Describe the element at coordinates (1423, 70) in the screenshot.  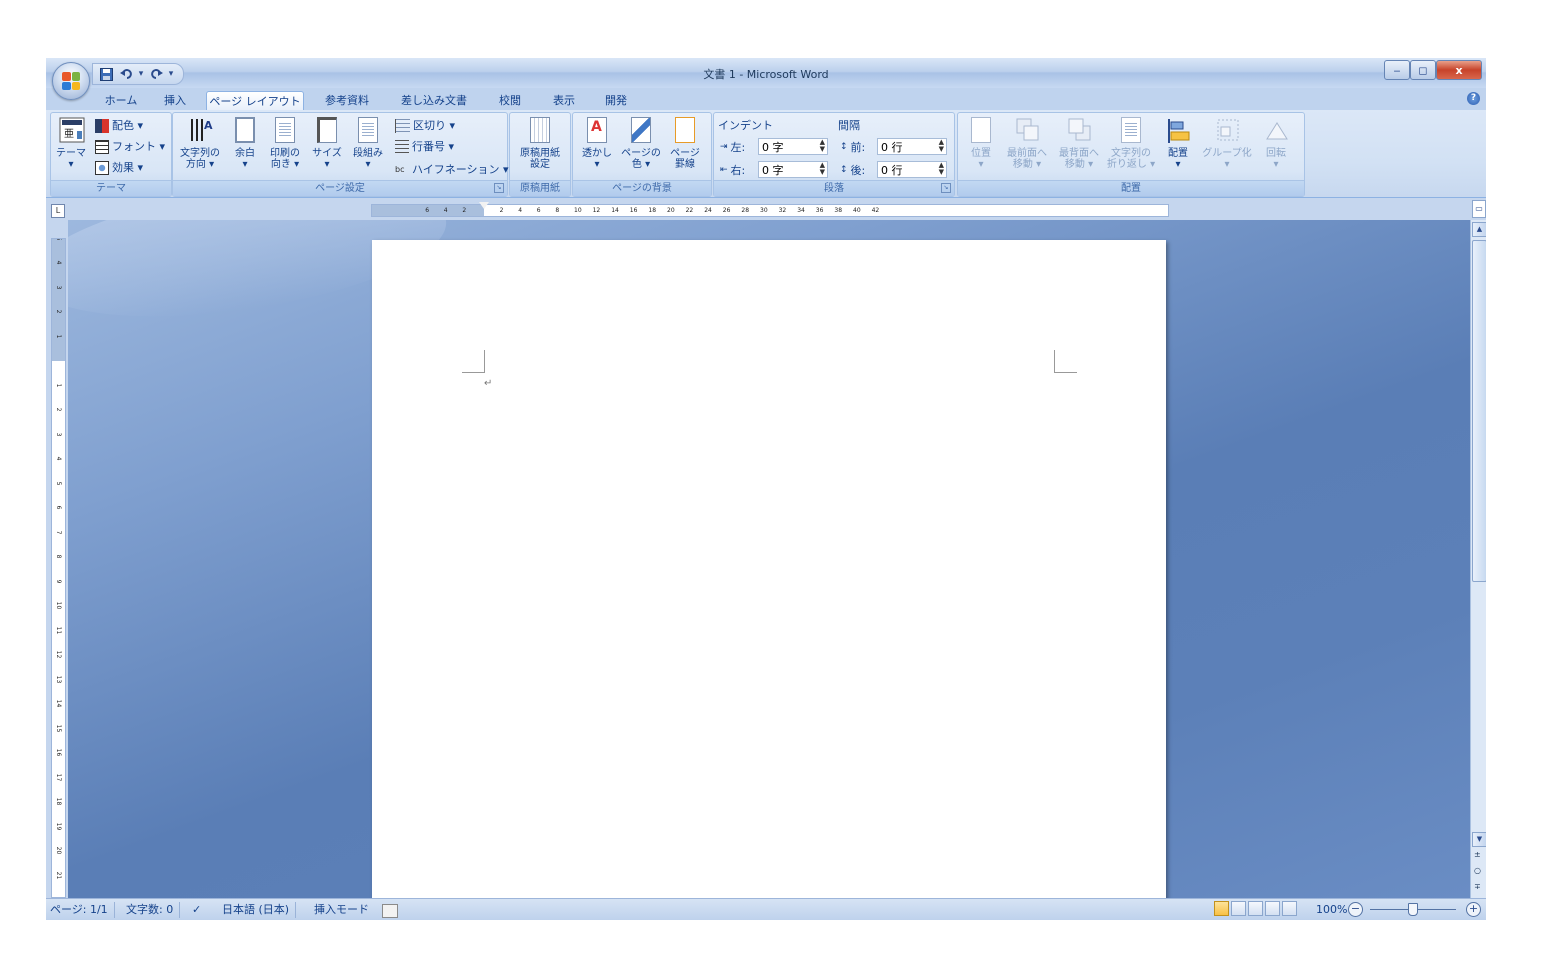
I see `maximize-button: ◻` at that location.